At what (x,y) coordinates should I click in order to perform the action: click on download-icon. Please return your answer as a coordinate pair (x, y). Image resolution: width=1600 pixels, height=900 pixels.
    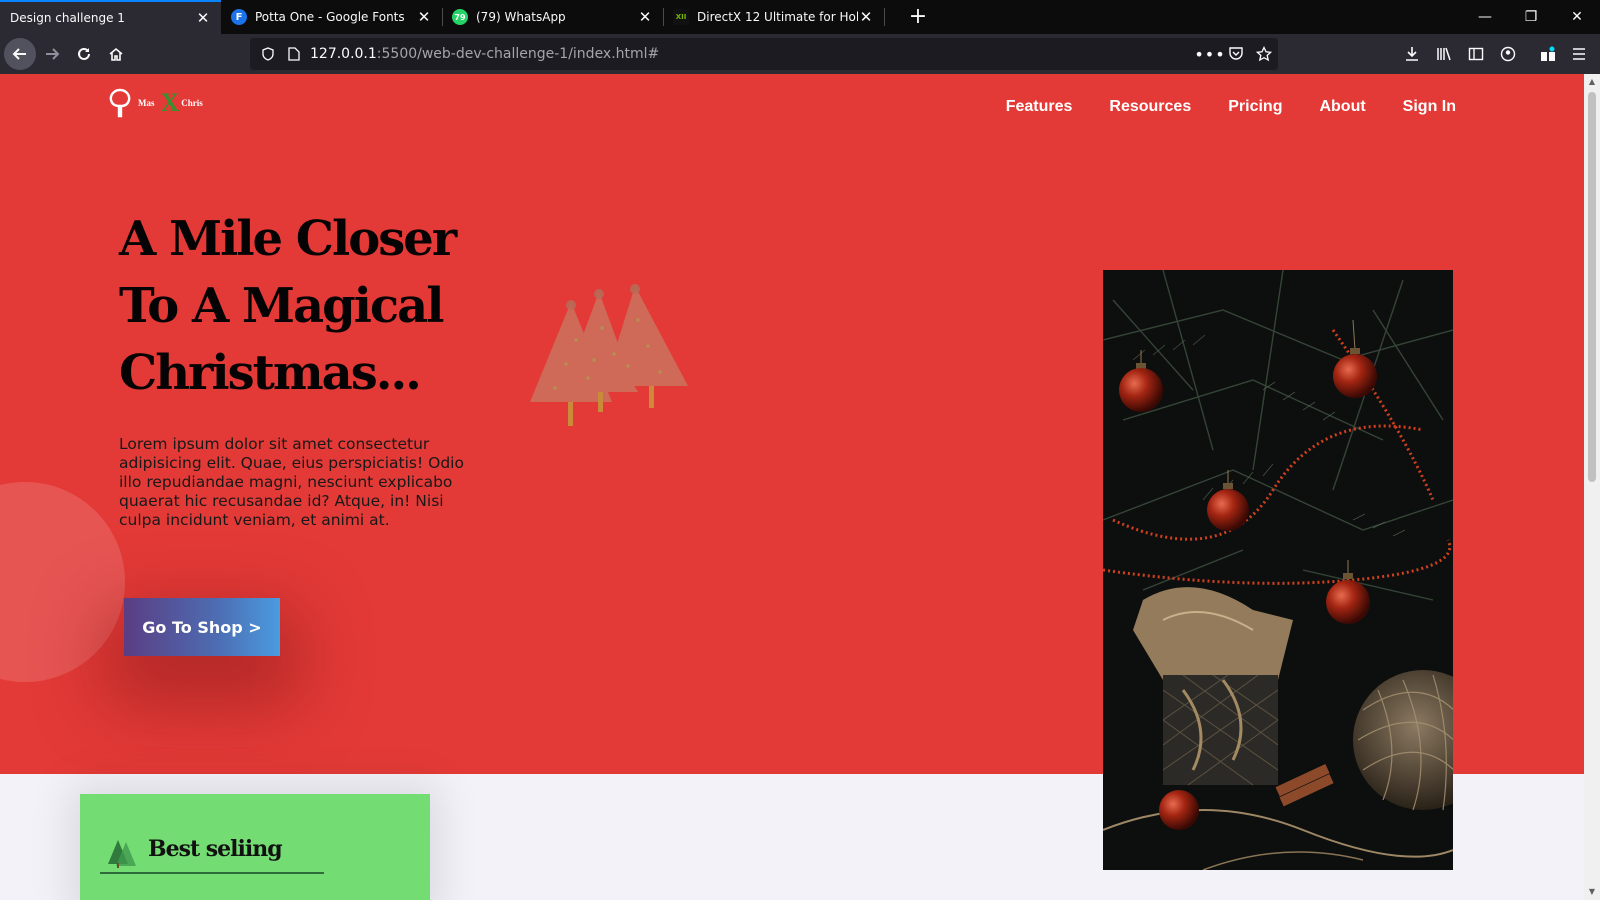
    Looking at the image, I should click on (1412, 54).